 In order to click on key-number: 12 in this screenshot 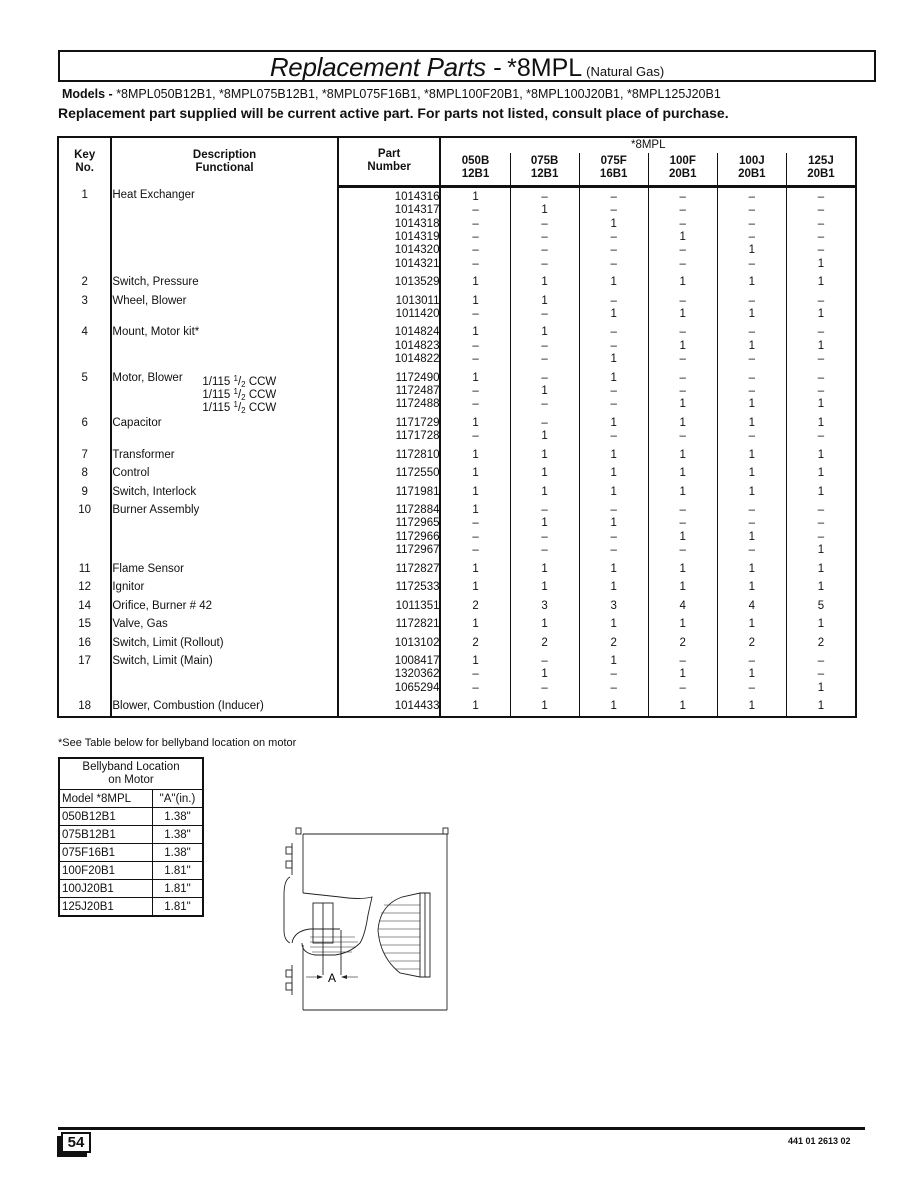, I will do `click(85, 587)`.